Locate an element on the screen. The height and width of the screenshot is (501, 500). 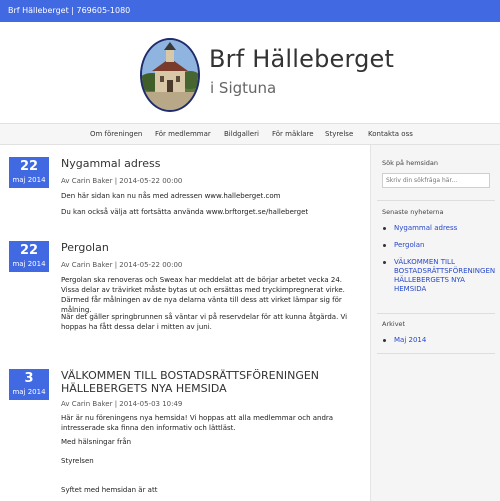
church-logo-icon is located at coordinates (170, 75).